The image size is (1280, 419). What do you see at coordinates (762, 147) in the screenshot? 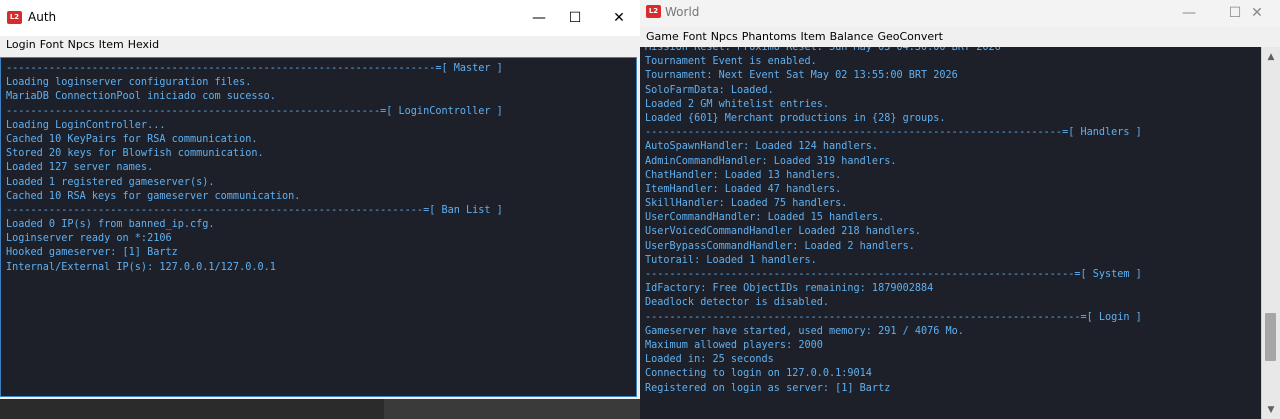
I see `console-line: AutoSpawnHandler: Loaded 124 handlers.` at bounding box center [762, 147].